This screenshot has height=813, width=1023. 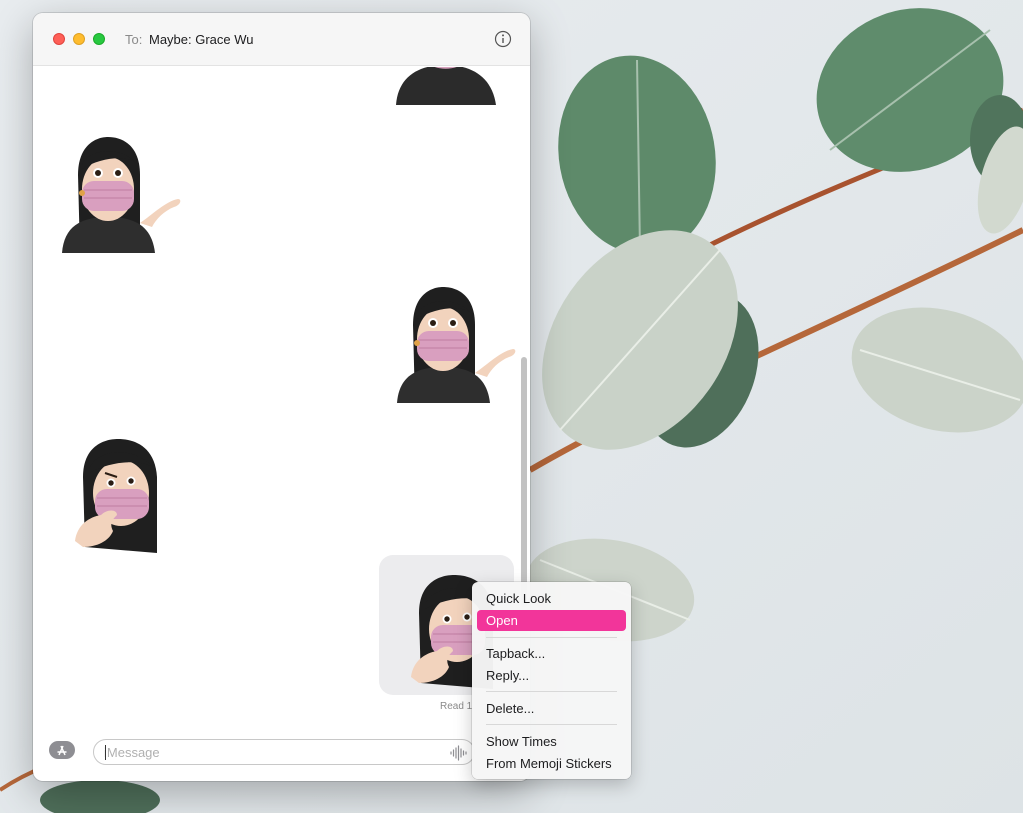 What do you see at coordinates (105, 752) in the screenshot?
I see `text-caret` at bounding box center [105, 752].